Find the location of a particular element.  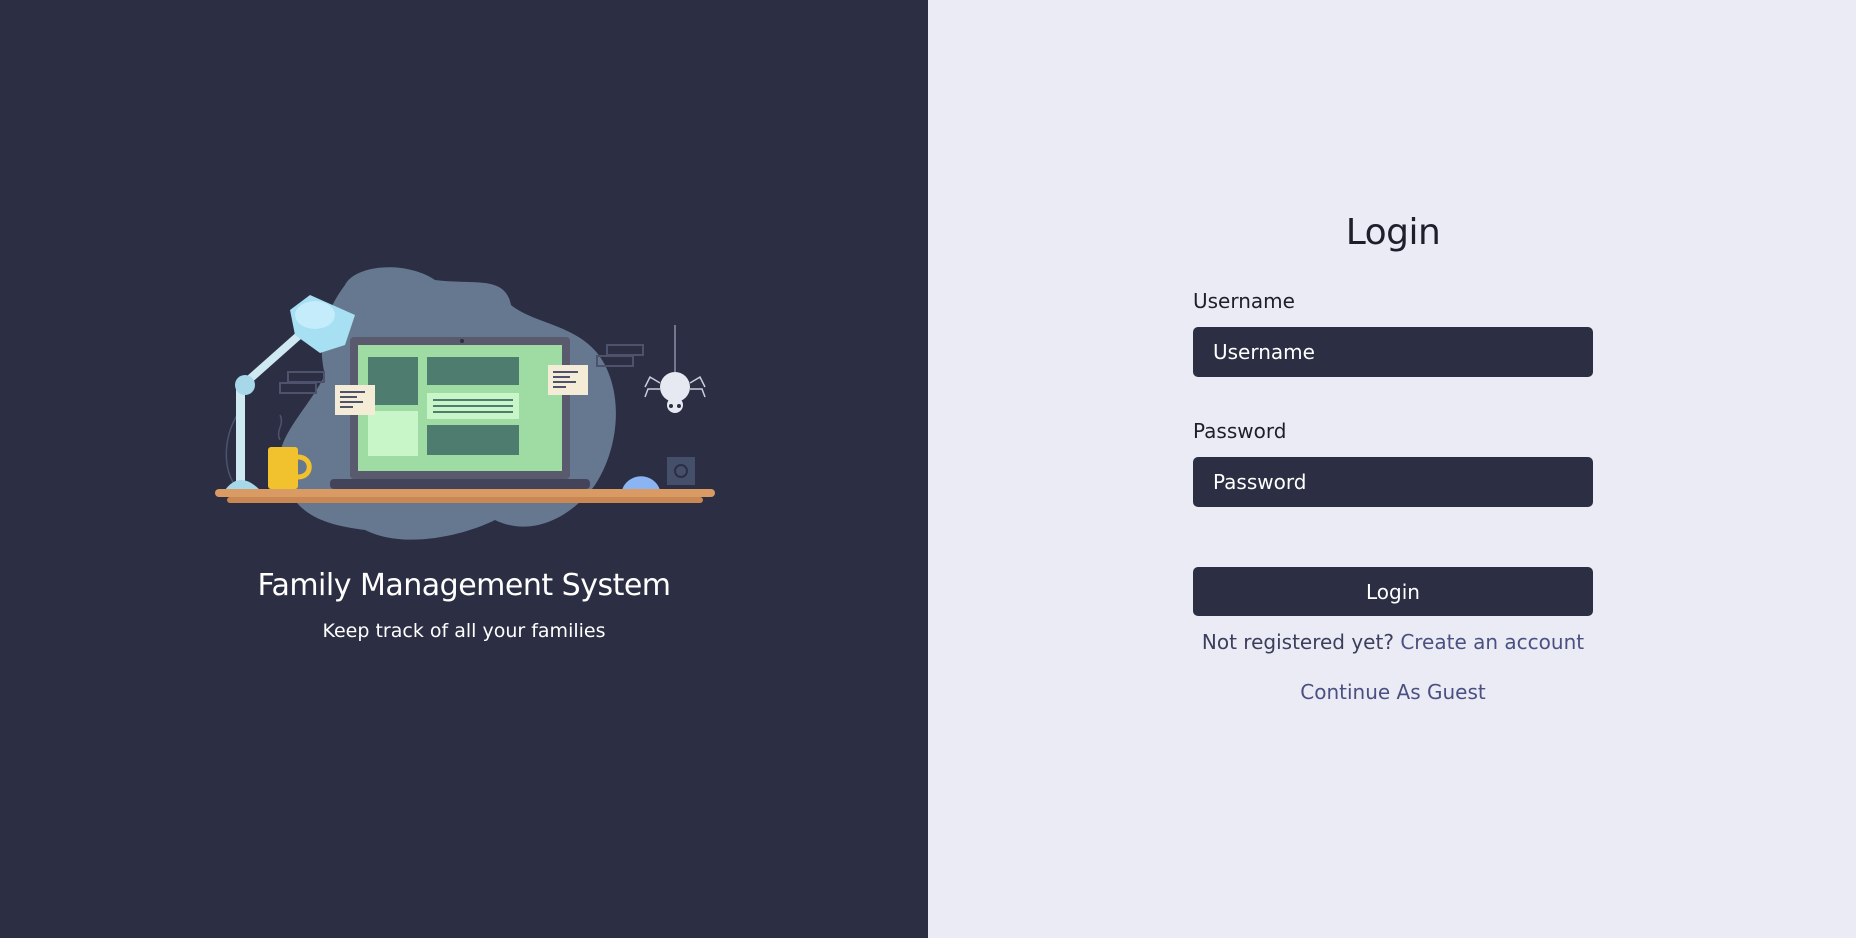

password-label: Password is located at coordinates (1240, 431).